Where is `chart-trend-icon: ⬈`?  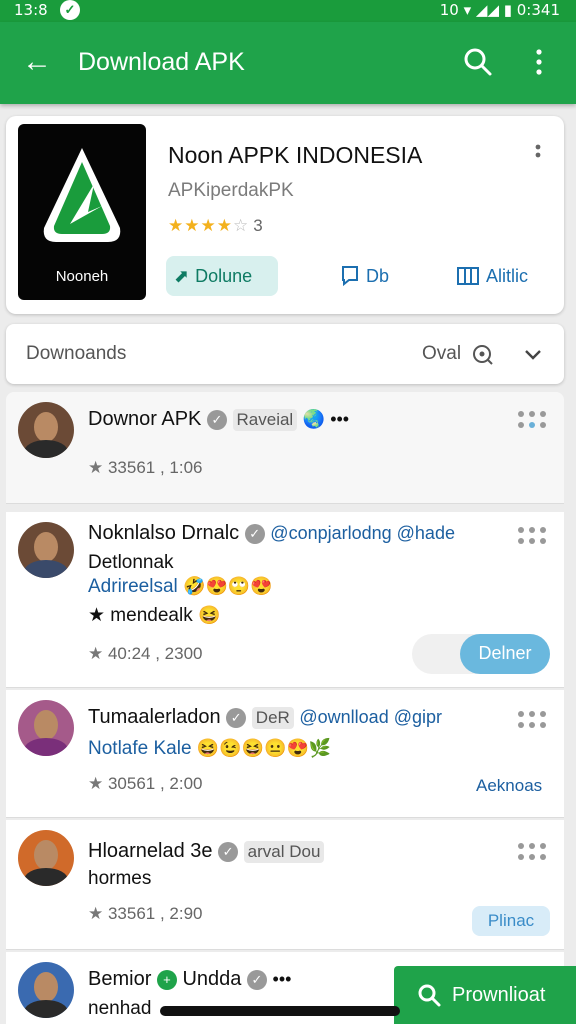
chart-trend-icon: ⬈ is located at coordinates (182, 275).